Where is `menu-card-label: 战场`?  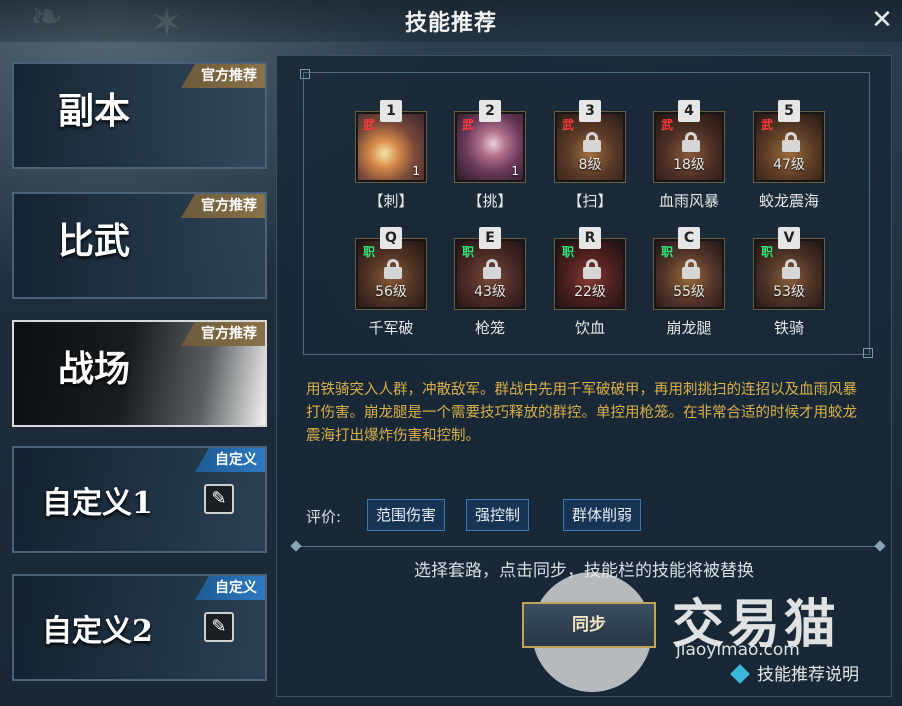 menu-card-label: 战场 is located at coordinates (94, 369).